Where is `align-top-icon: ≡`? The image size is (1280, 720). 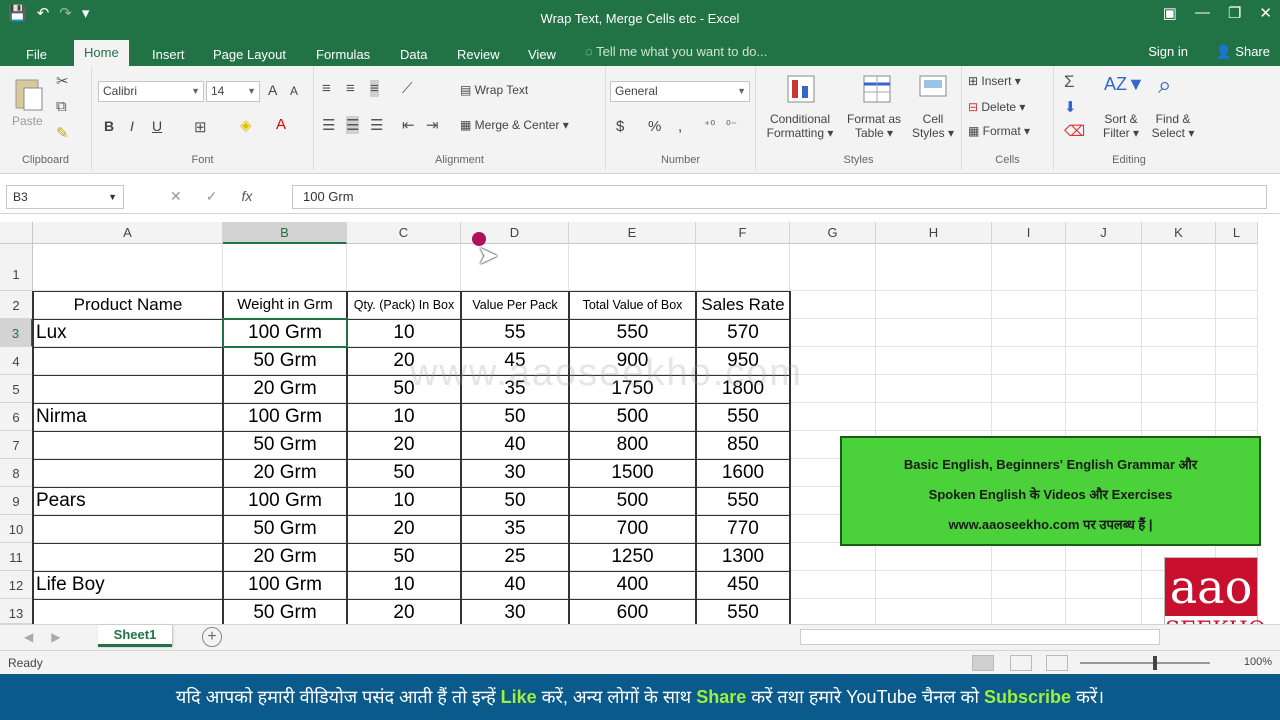
align-top-icon: ≡ is located at coordinates (326, 88).